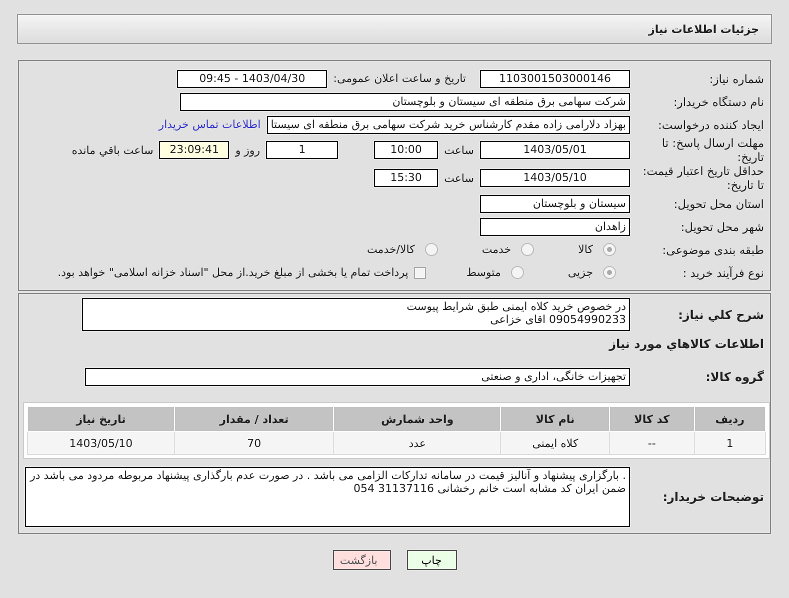  I want to click on requester-field: بهزاد دلارامی زاده مقدم کارشناس خرید شرکت سهامی برق منطقه ای سیستا, so click(448, 125).